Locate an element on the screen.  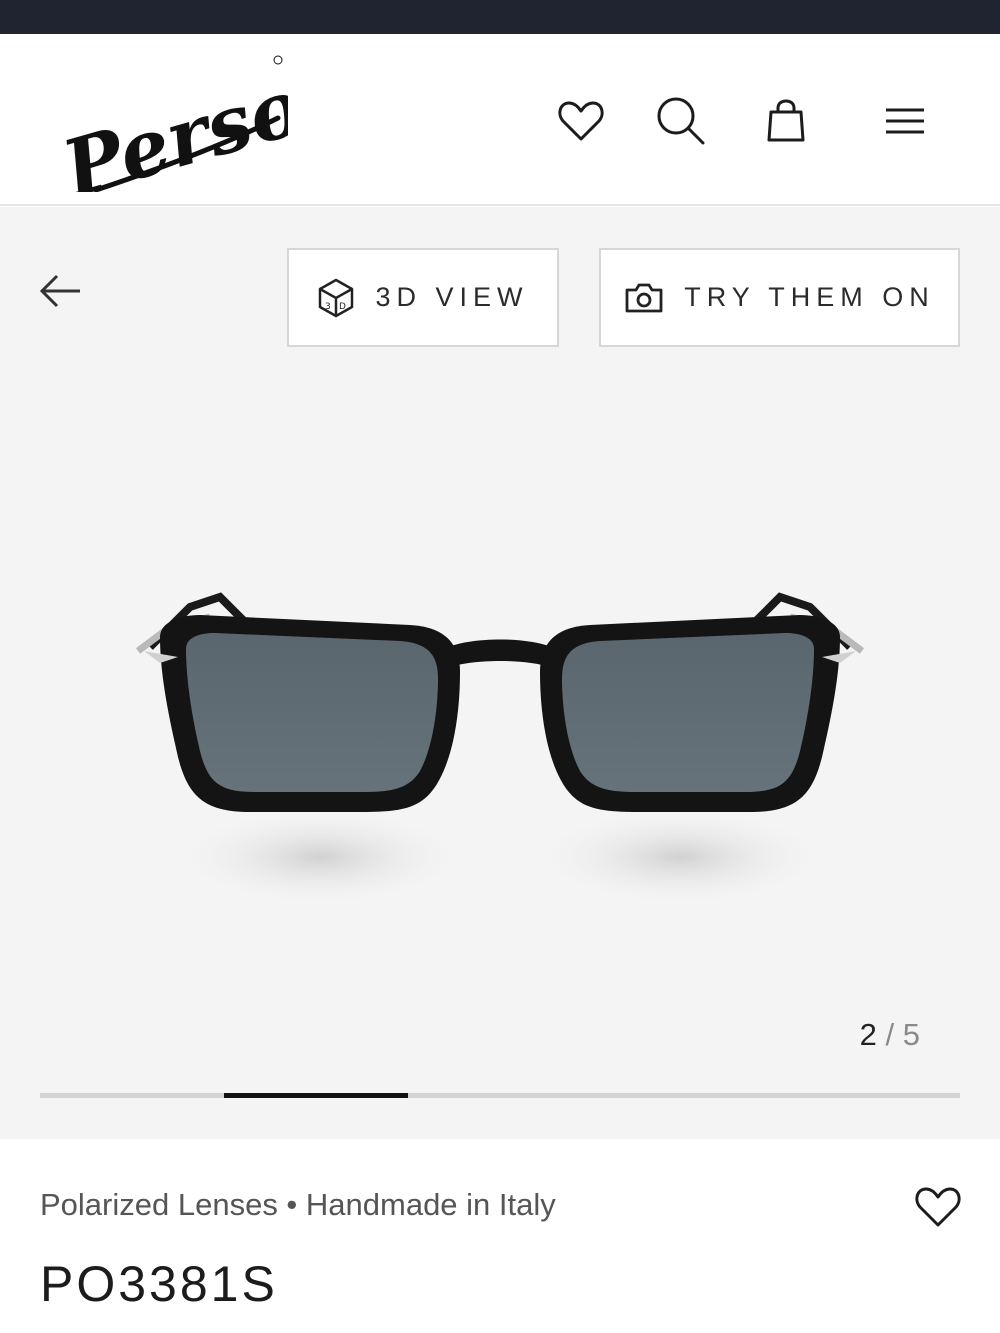
persol-logo: Persol is located at coordinates (172, 122).